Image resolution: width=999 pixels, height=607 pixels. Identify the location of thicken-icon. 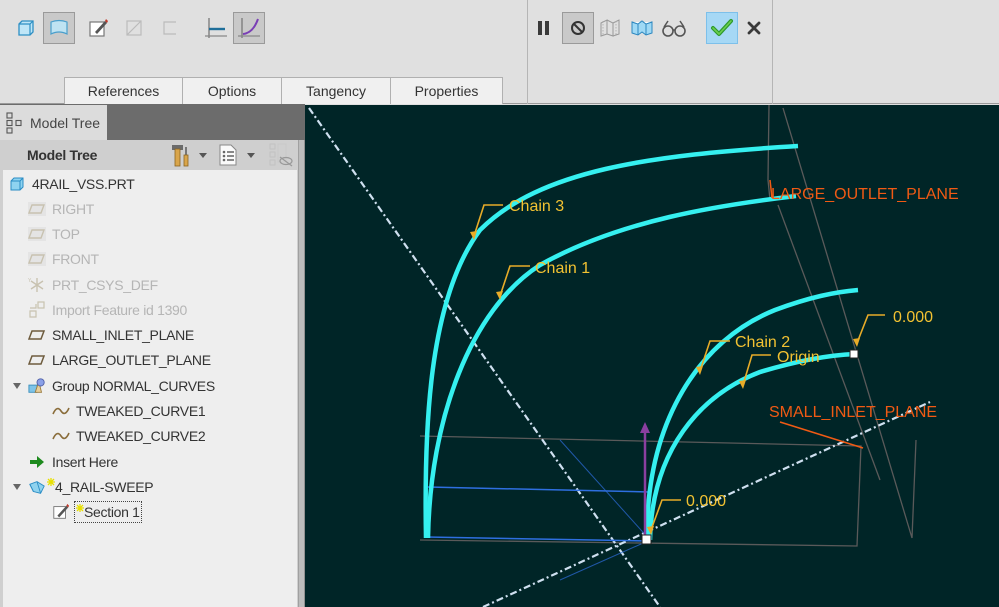
(169, 28).